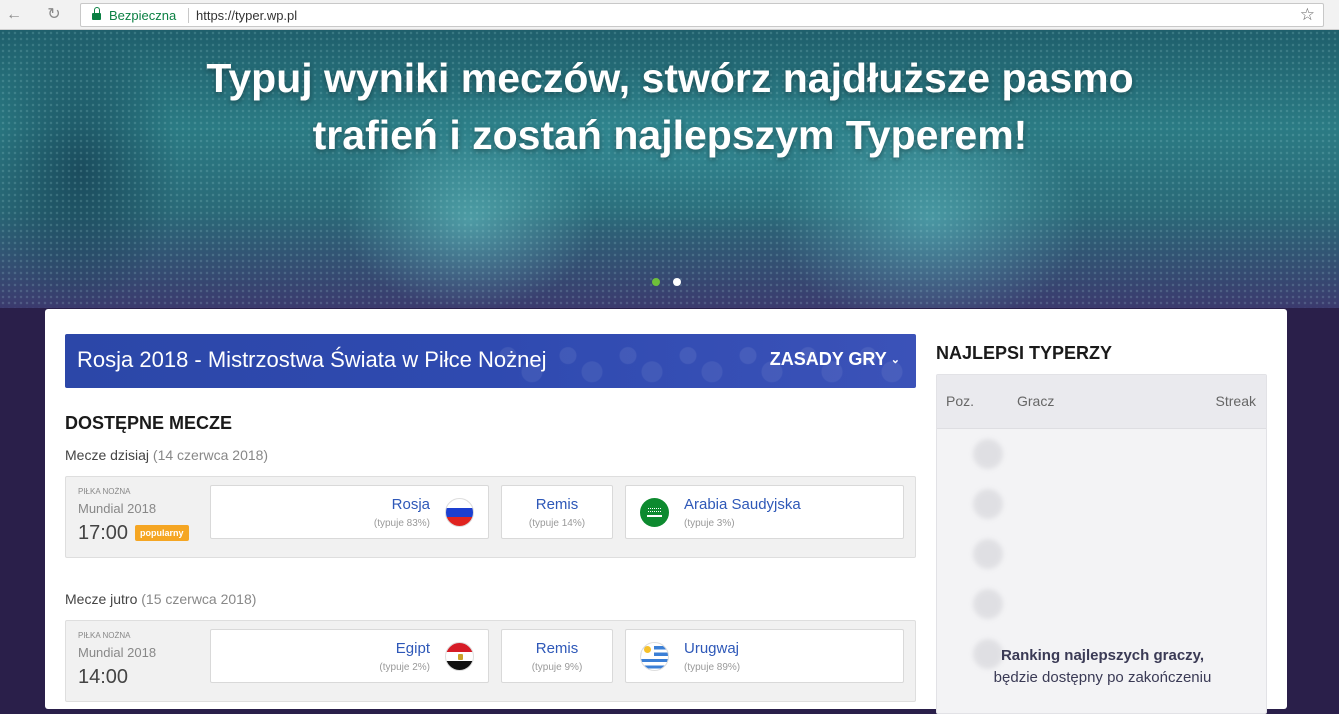 The width and height of the screenshot is (1339, 714). Describe the element at coordinates (742, 504) in the screenshot. I see `team-name: Arabia Saudyjska` at that location.